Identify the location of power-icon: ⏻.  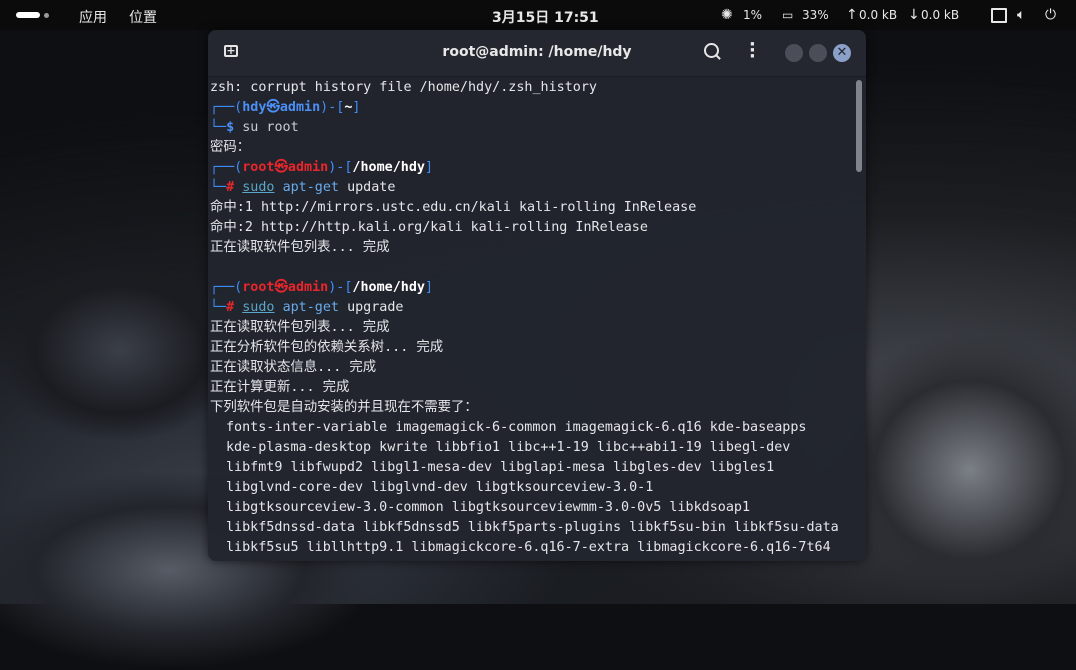
(1050, 15).